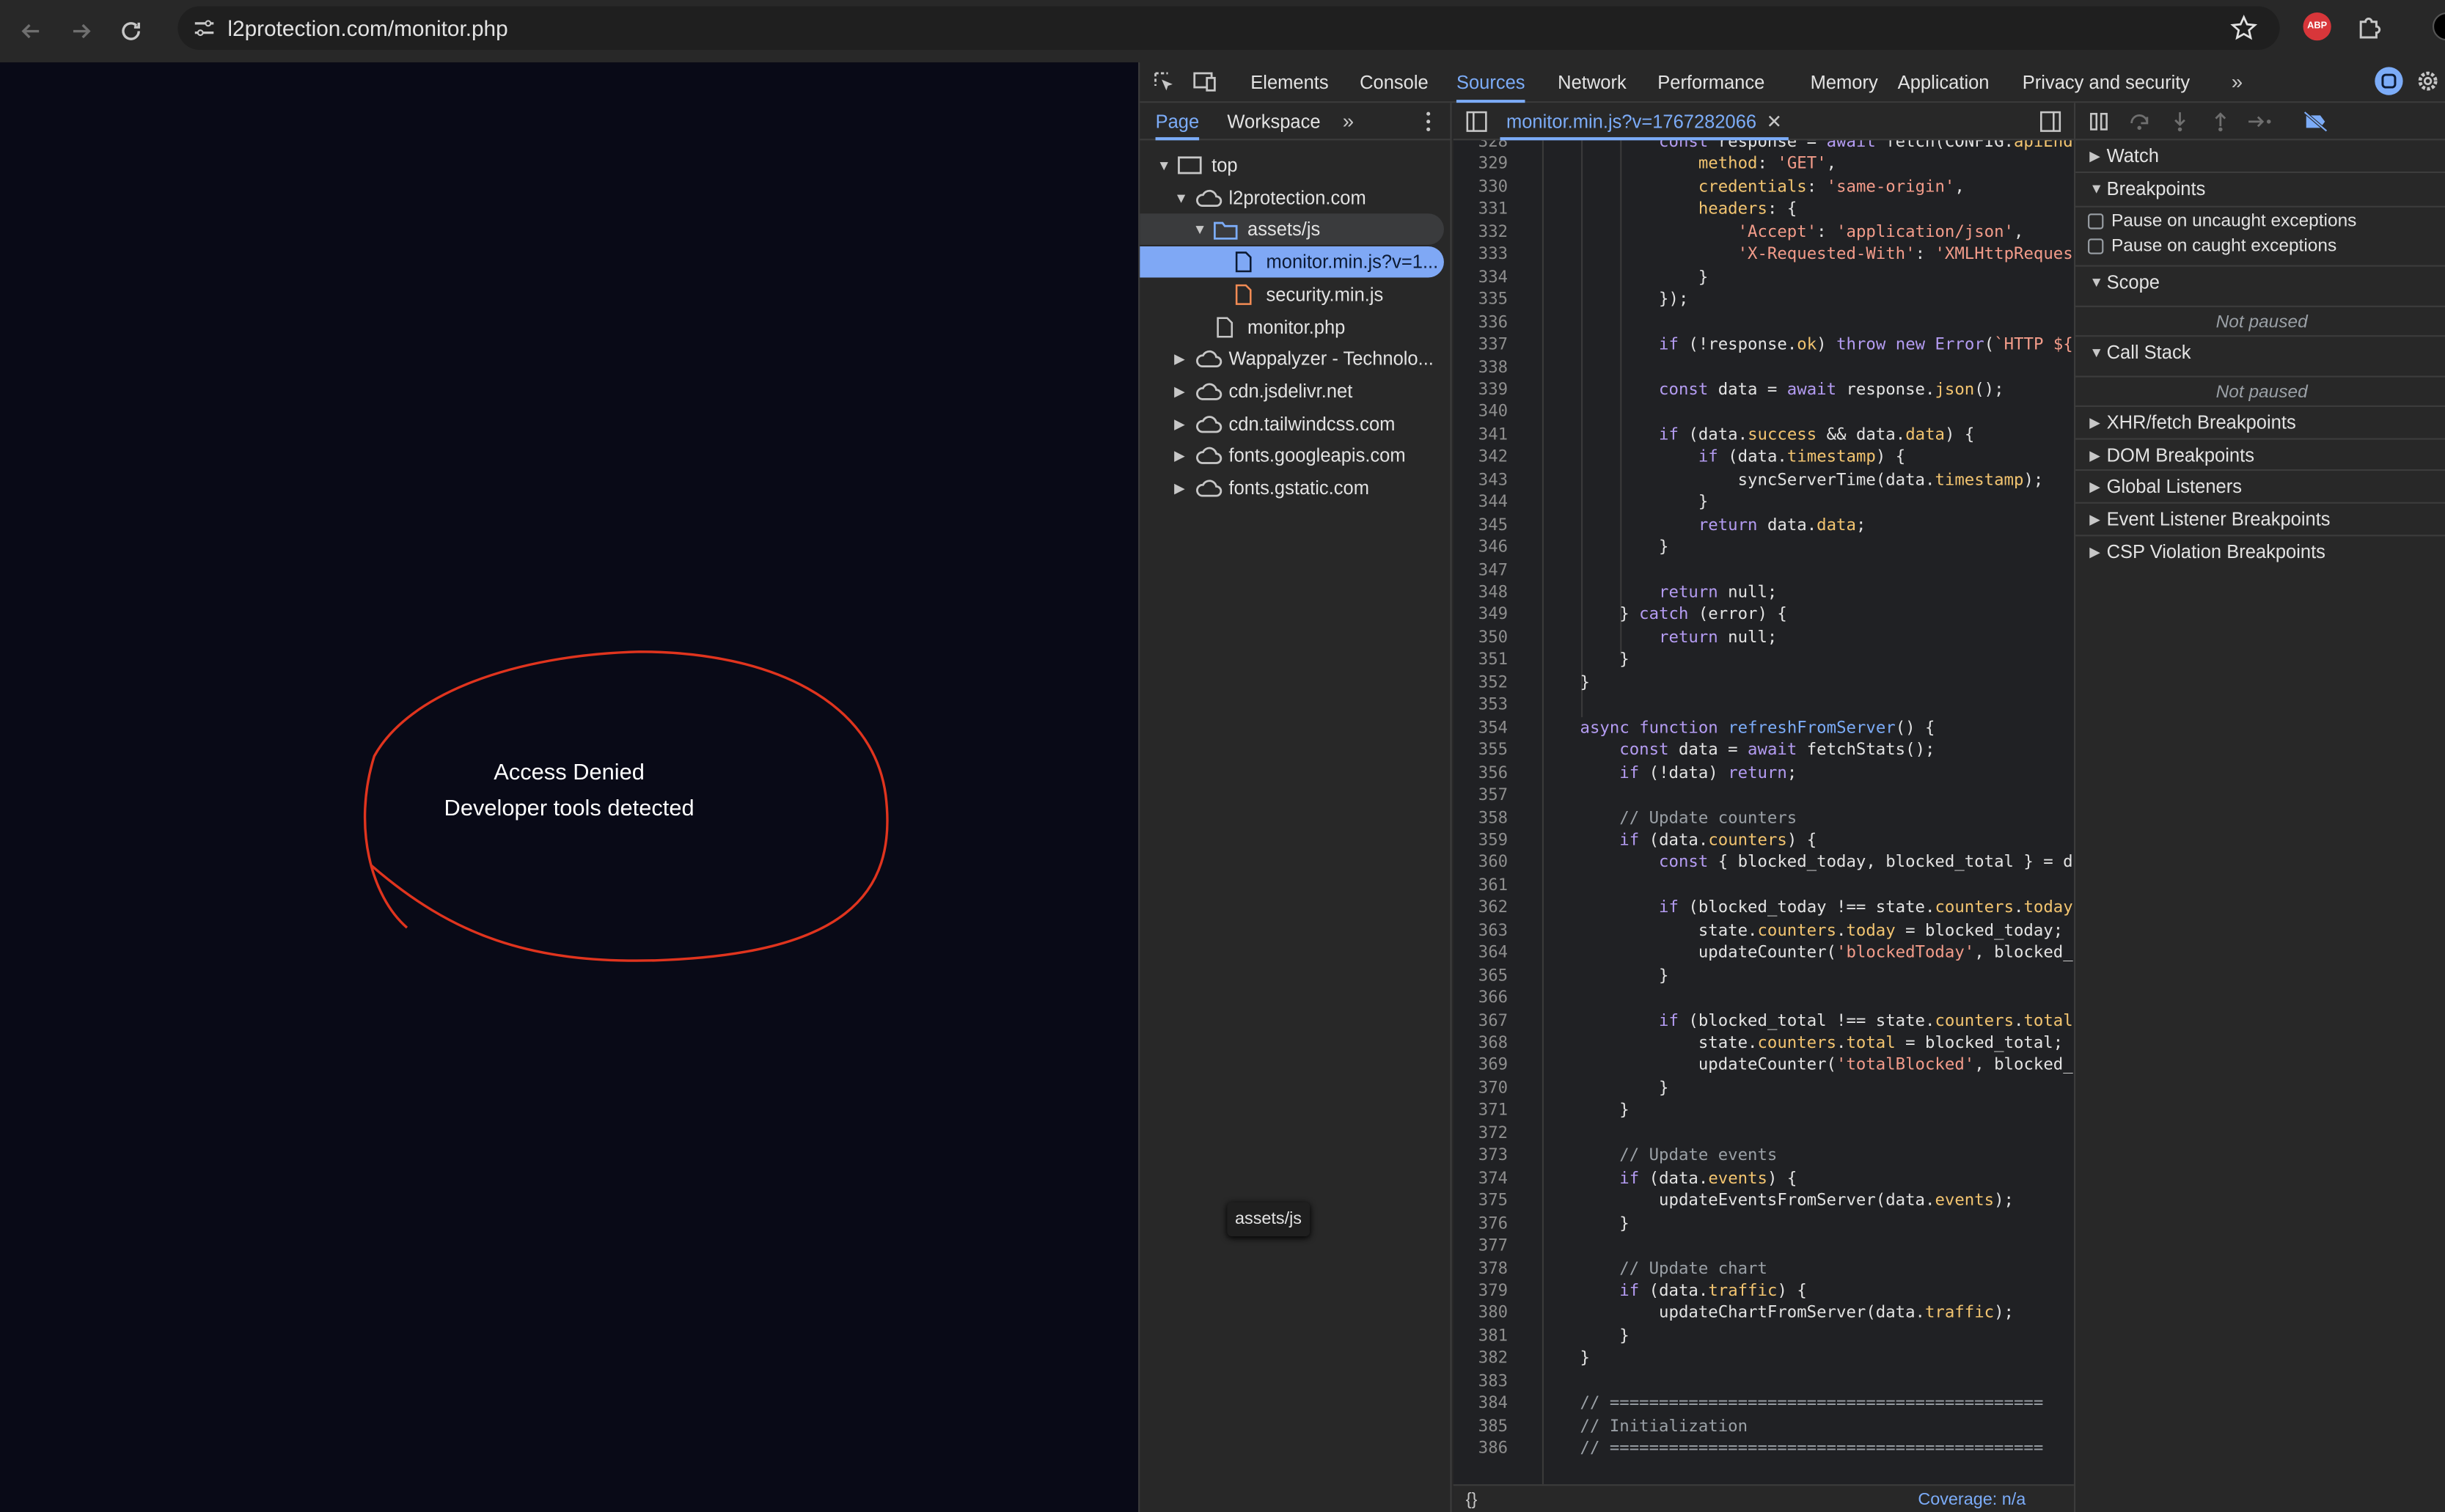  What do you see at coordinates (1764, 1111) in the screenshot?
I see `code-line: 371 }` at bounding box center [1764, 1111].